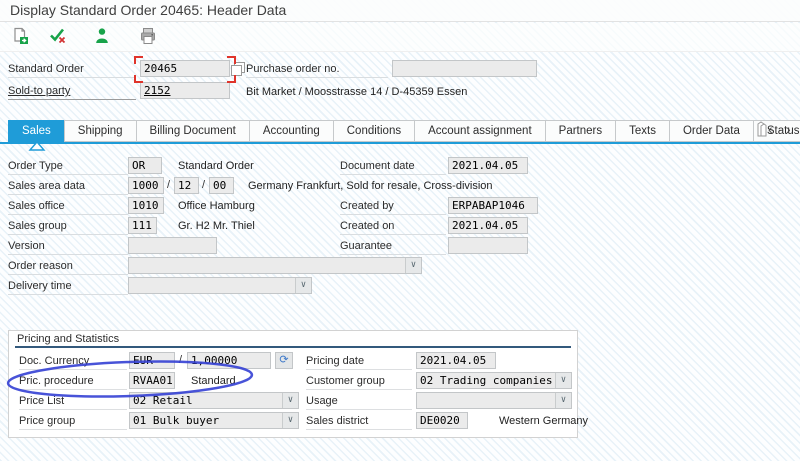 Image resolution: width=800 pixels, height=461 pixels. I want to click on division-field: 00, so click(221, 185).